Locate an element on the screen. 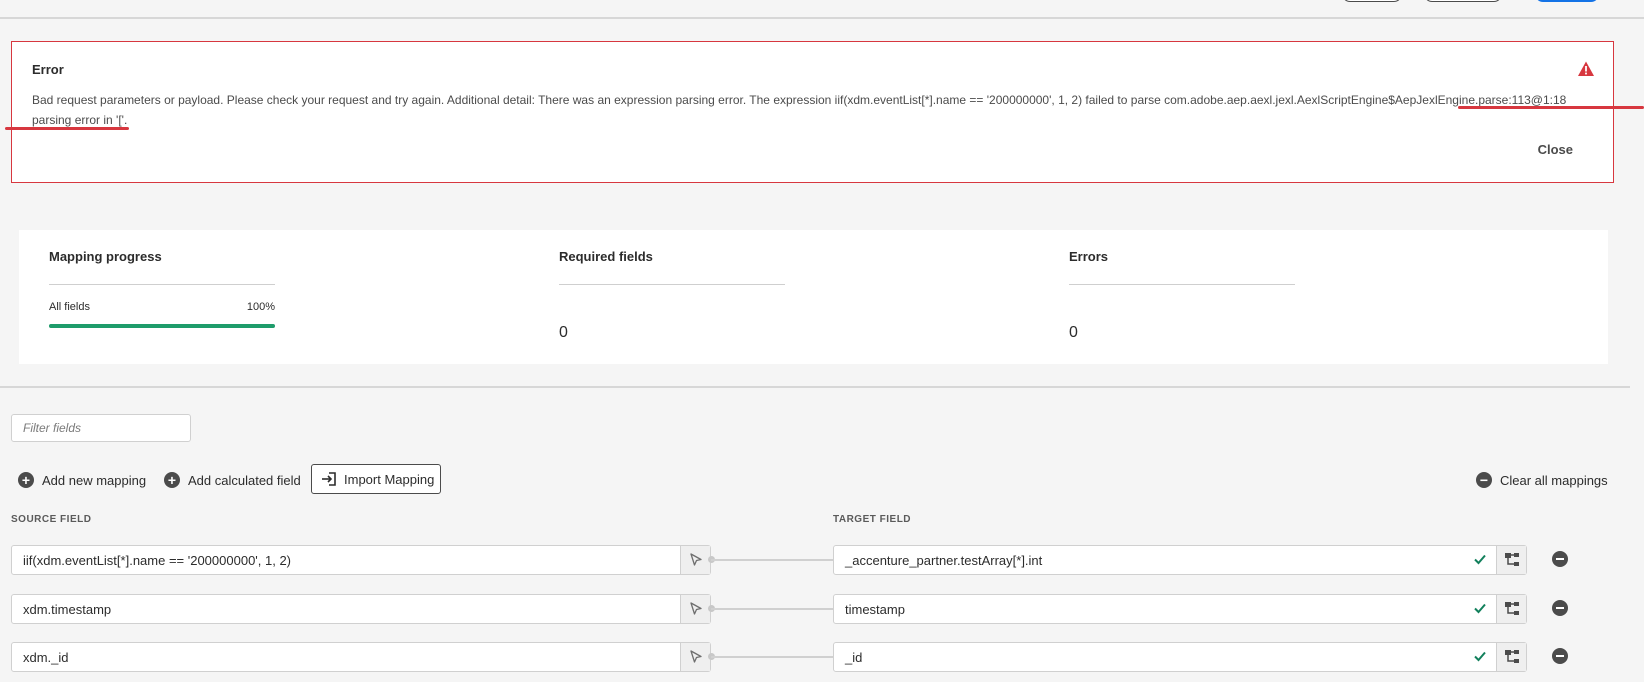 The width and height of the screenshot is (1644, 682). header-bar is located at coordinates (822, 9).